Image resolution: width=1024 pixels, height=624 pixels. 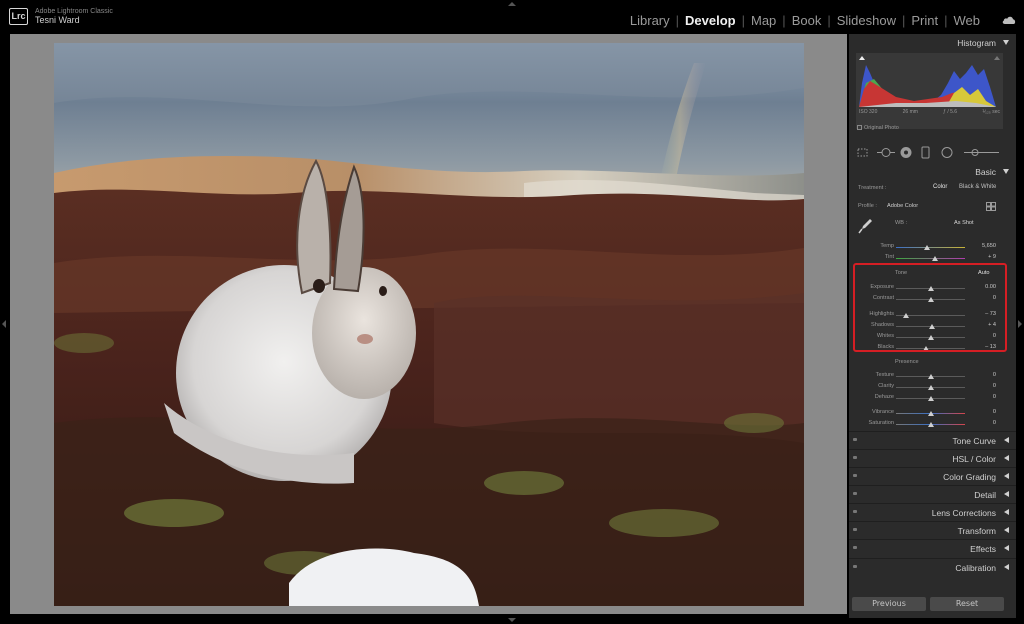 I want to click on dehaze-value: 0, so click(x=994, y=397).